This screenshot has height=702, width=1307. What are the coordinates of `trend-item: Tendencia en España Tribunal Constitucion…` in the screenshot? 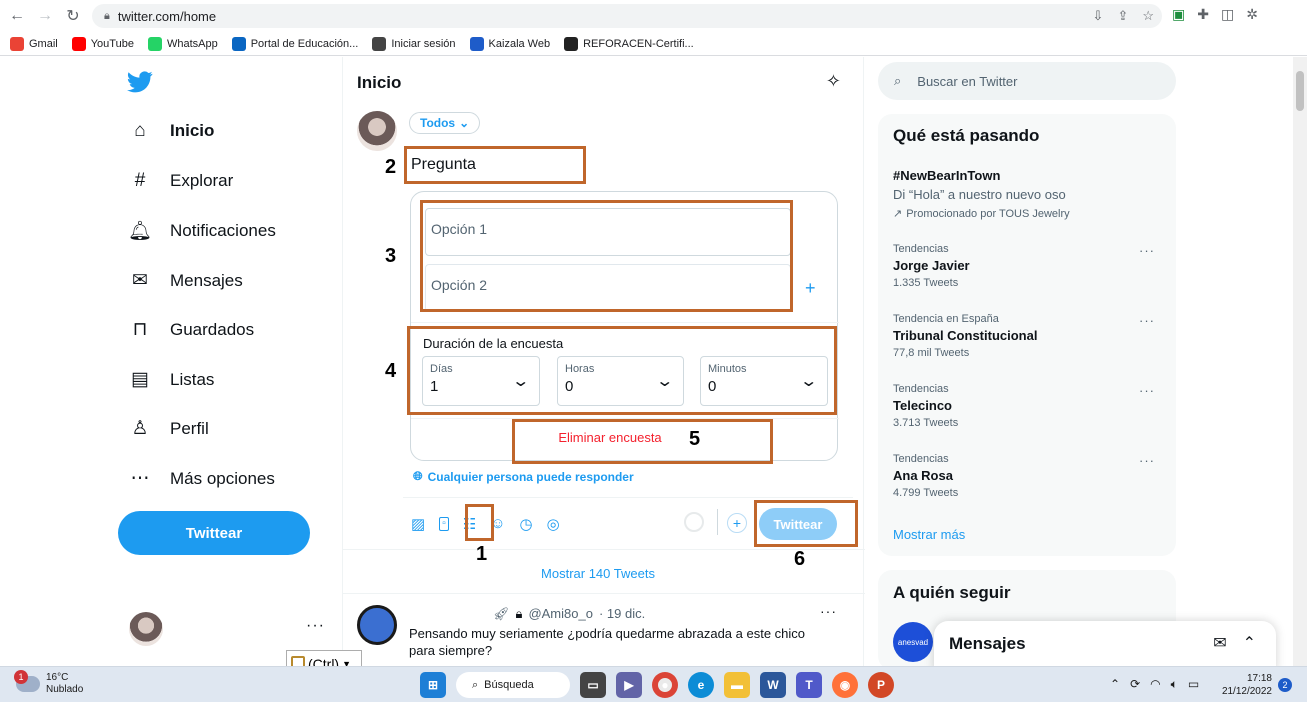 It's located at (1028, 336).